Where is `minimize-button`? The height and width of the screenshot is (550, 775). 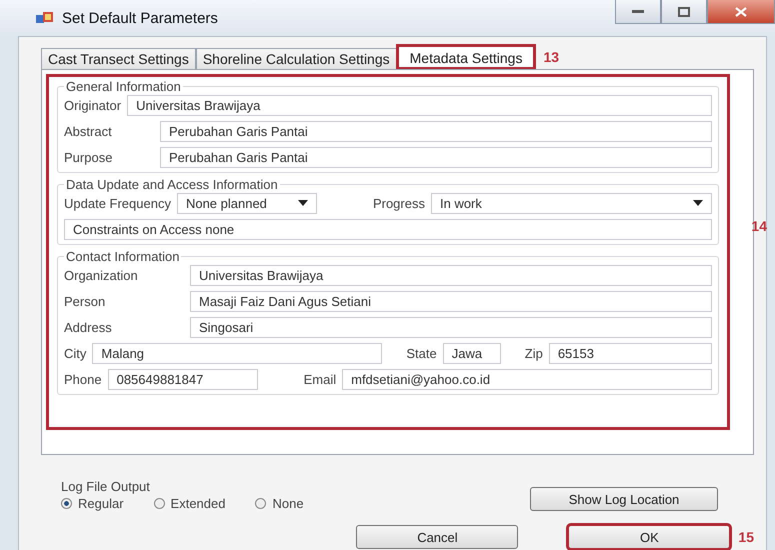
minimize-button is located at coordinates (638, 12).